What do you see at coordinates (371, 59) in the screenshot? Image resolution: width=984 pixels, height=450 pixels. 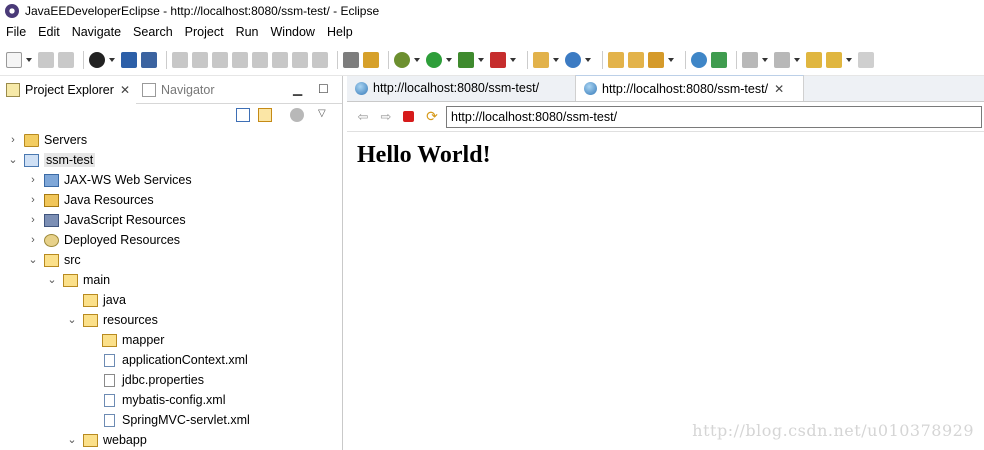 I see `build-icon` at bounding box center [371, 59].